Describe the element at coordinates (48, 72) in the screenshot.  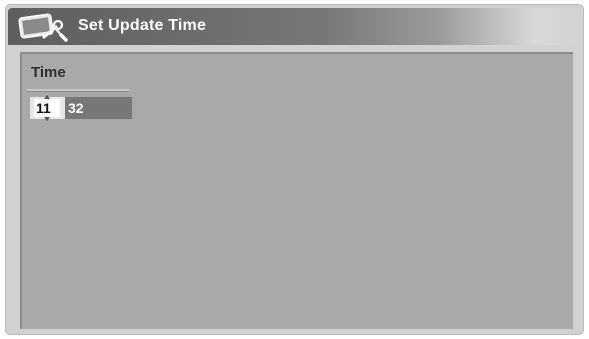
I see `time-label: Time` at that location.